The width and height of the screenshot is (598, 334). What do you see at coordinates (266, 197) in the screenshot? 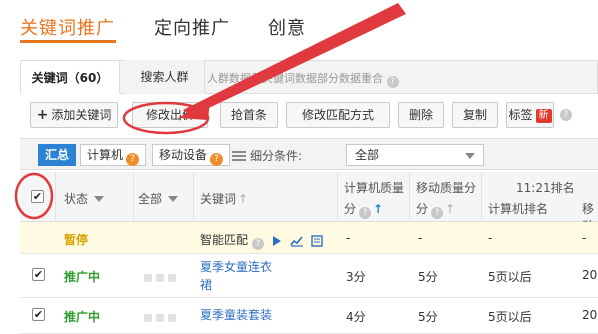
I see `header-keyword: 关键词 ↑` at bounding box center [266, 197].